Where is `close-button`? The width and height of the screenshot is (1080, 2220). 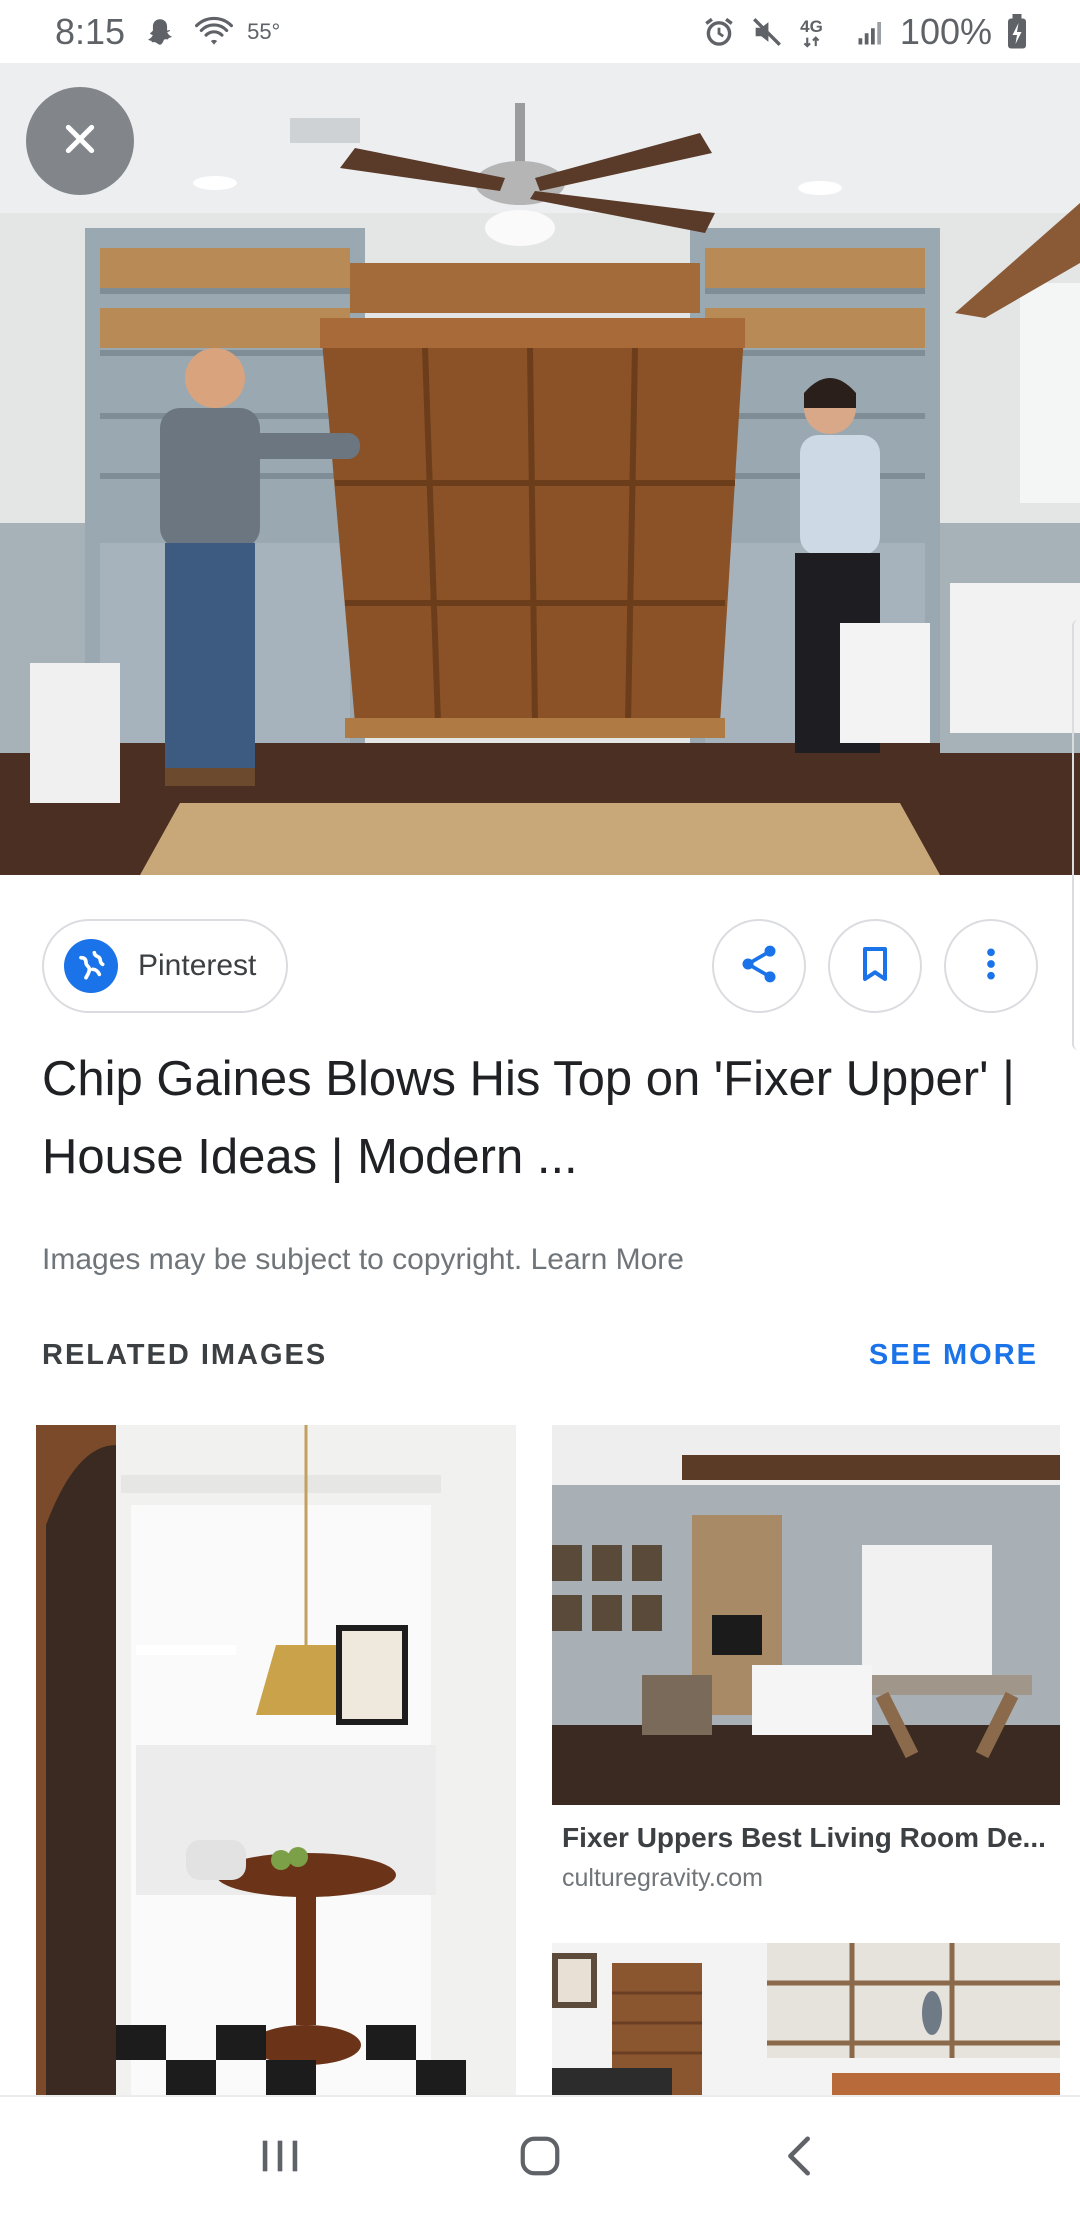
close-button is located at coordinates (80, 141).